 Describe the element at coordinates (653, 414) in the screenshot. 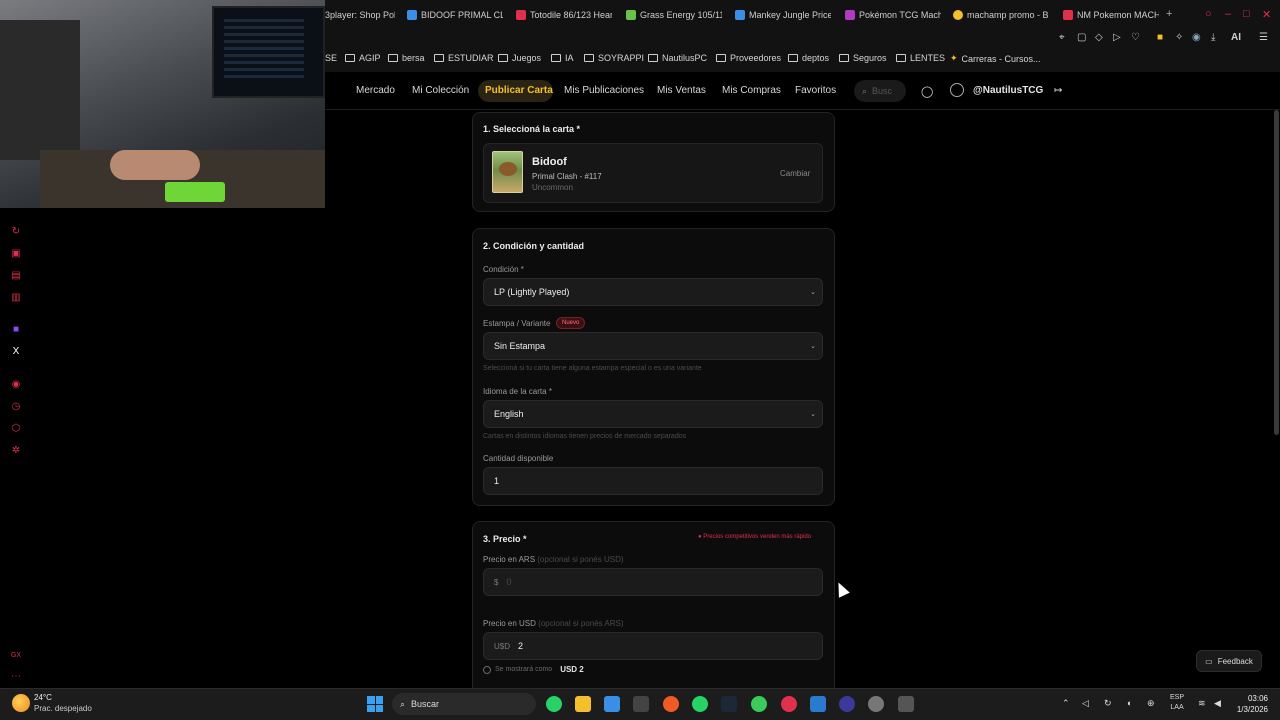

I see `language-select: English ⌄` at that location.